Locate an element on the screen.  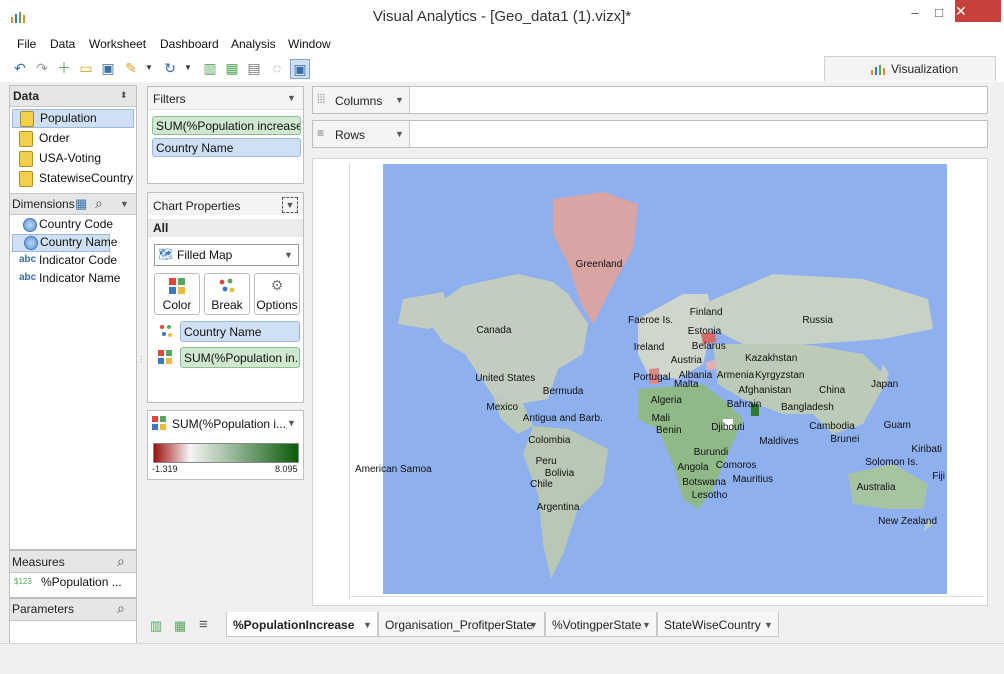
menu-worksheet: Worksheet is located at coordinates (117, 44).